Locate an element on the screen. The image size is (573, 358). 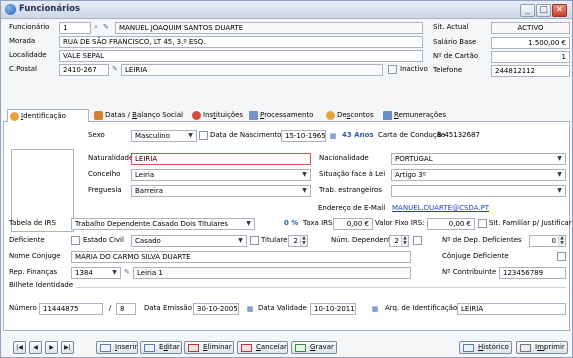
cpostal-localidade-field: LEIRIA is located at coordinates (252, 70).